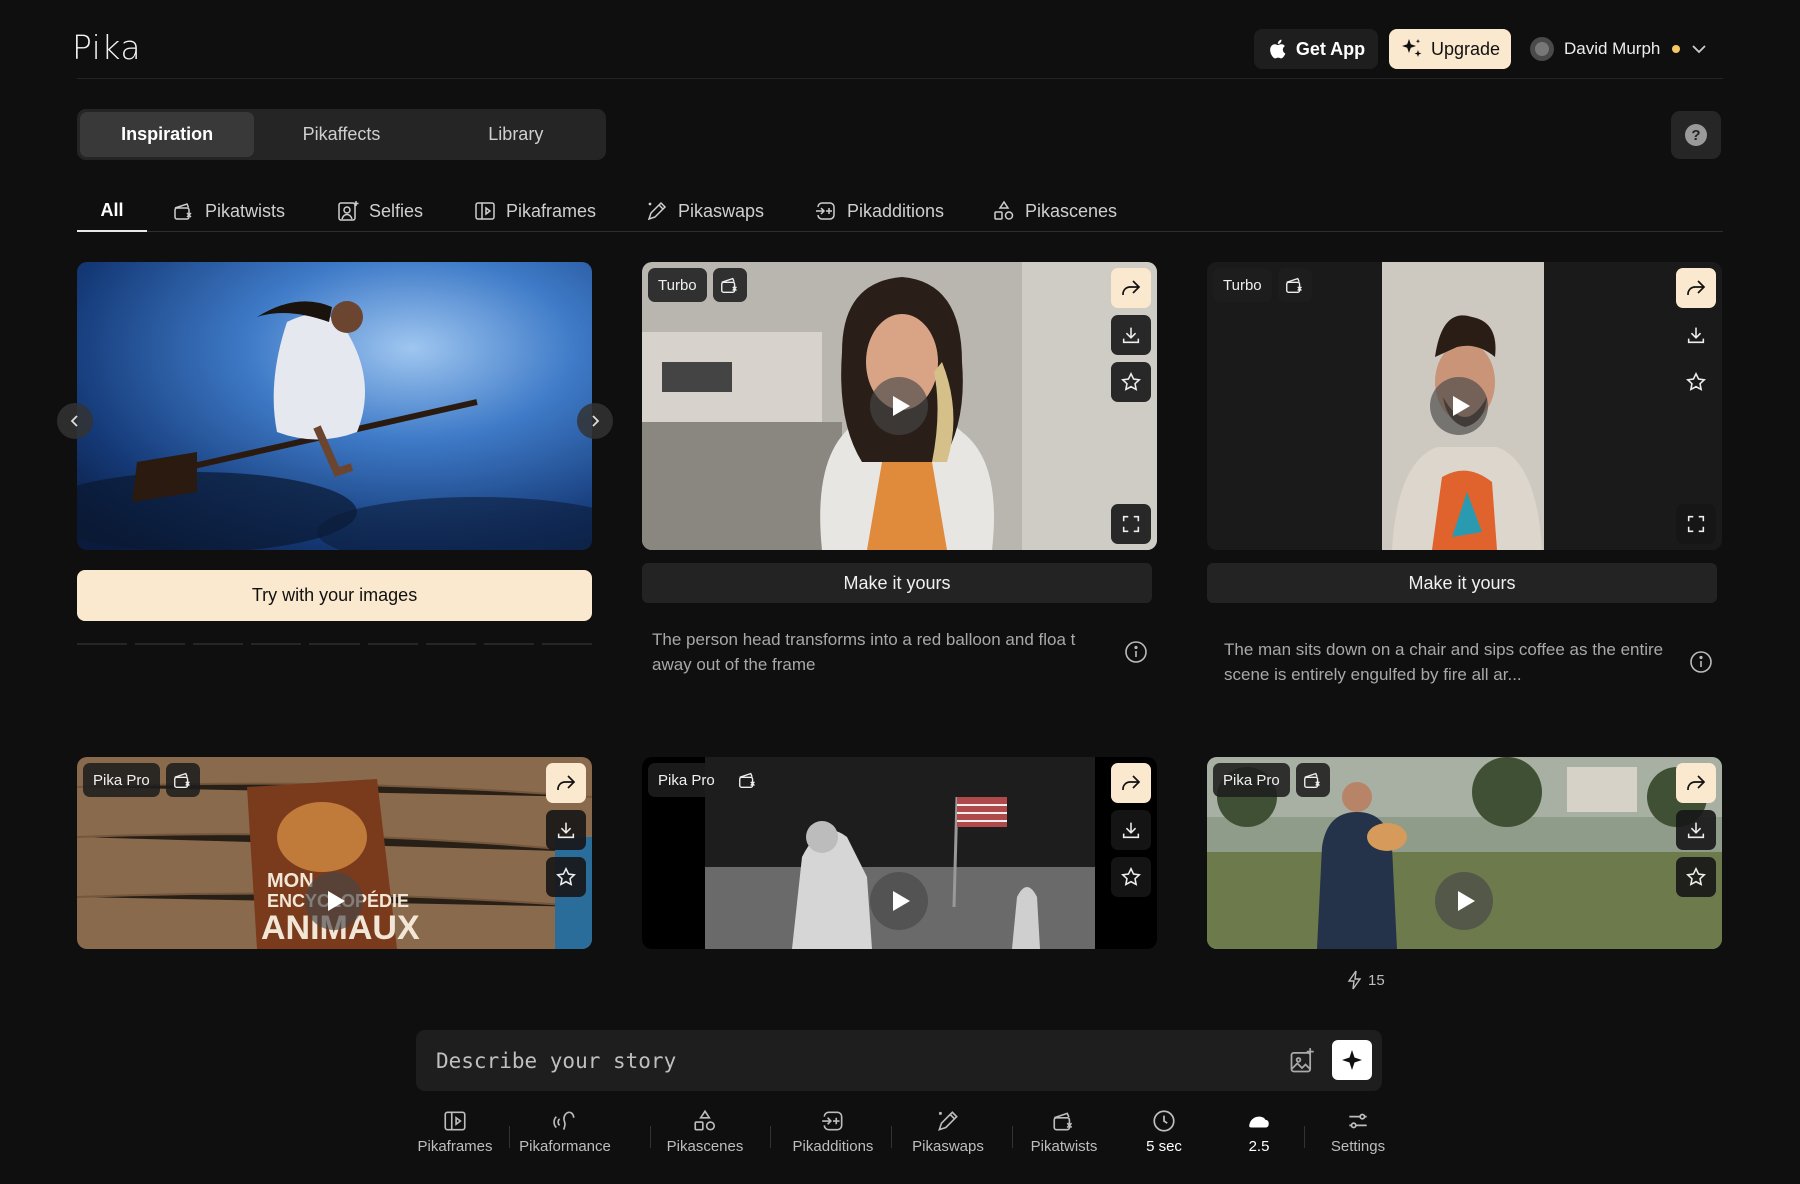 This screenshot has height=1184, width=1800. What do you see at coordinates (1358, 1133) in the screenshot?
I see `tool-settings: Settings` at bounding box center [1358, 1133].